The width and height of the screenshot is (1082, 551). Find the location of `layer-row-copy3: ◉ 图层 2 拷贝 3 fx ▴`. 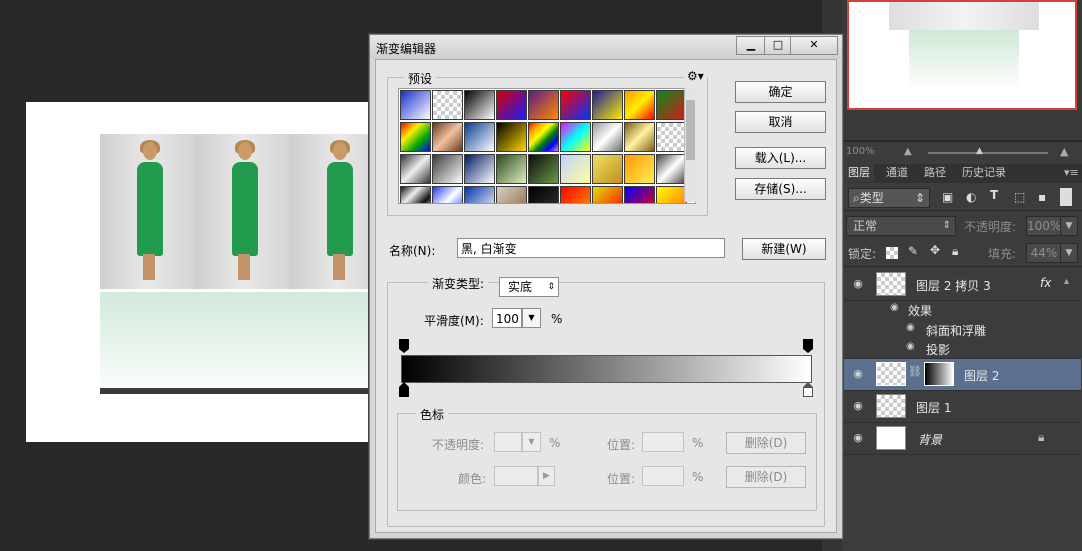

layer-row-copy3: ◉ 图层 2 拷贝 3 fx ▴ is located at coordinates (961, 284).